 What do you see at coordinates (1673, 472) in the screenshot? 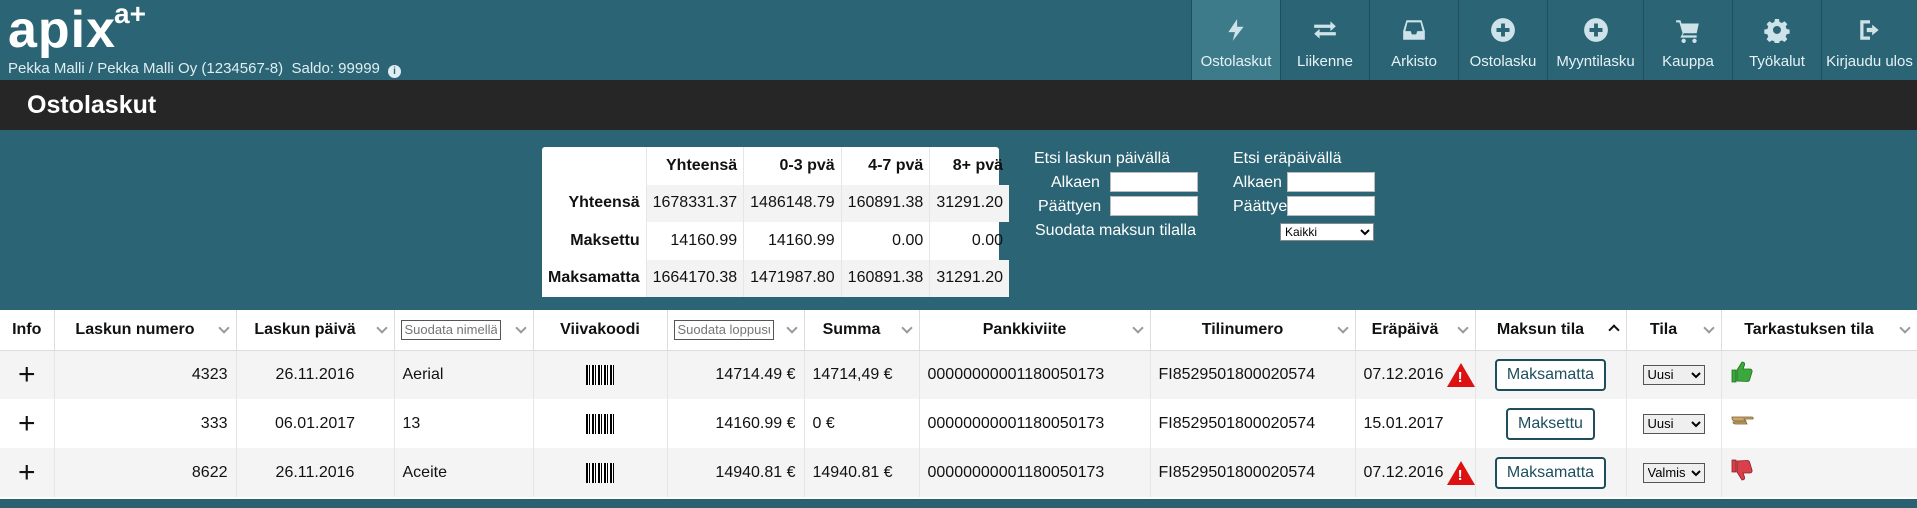
I see `state-select: Valmis` at bounding box center [1673, 472].